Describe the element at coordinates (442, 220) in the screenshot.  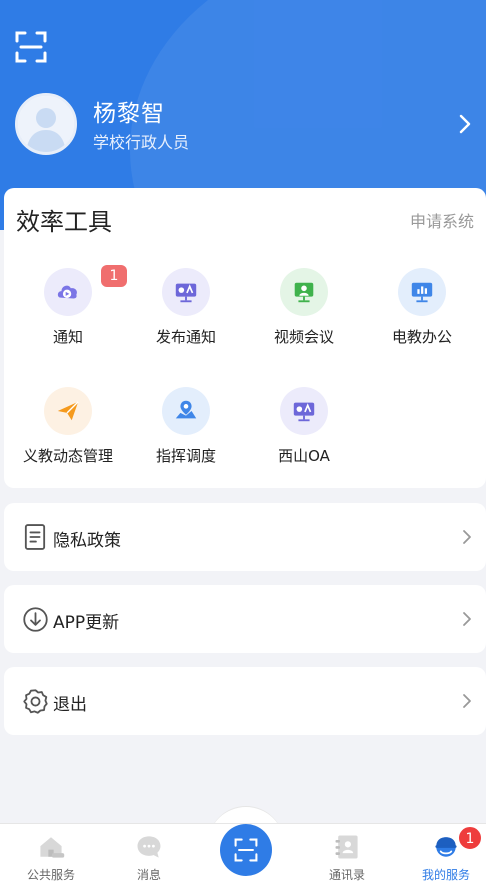
I see `apply-system-link: 申请系统` at that location.